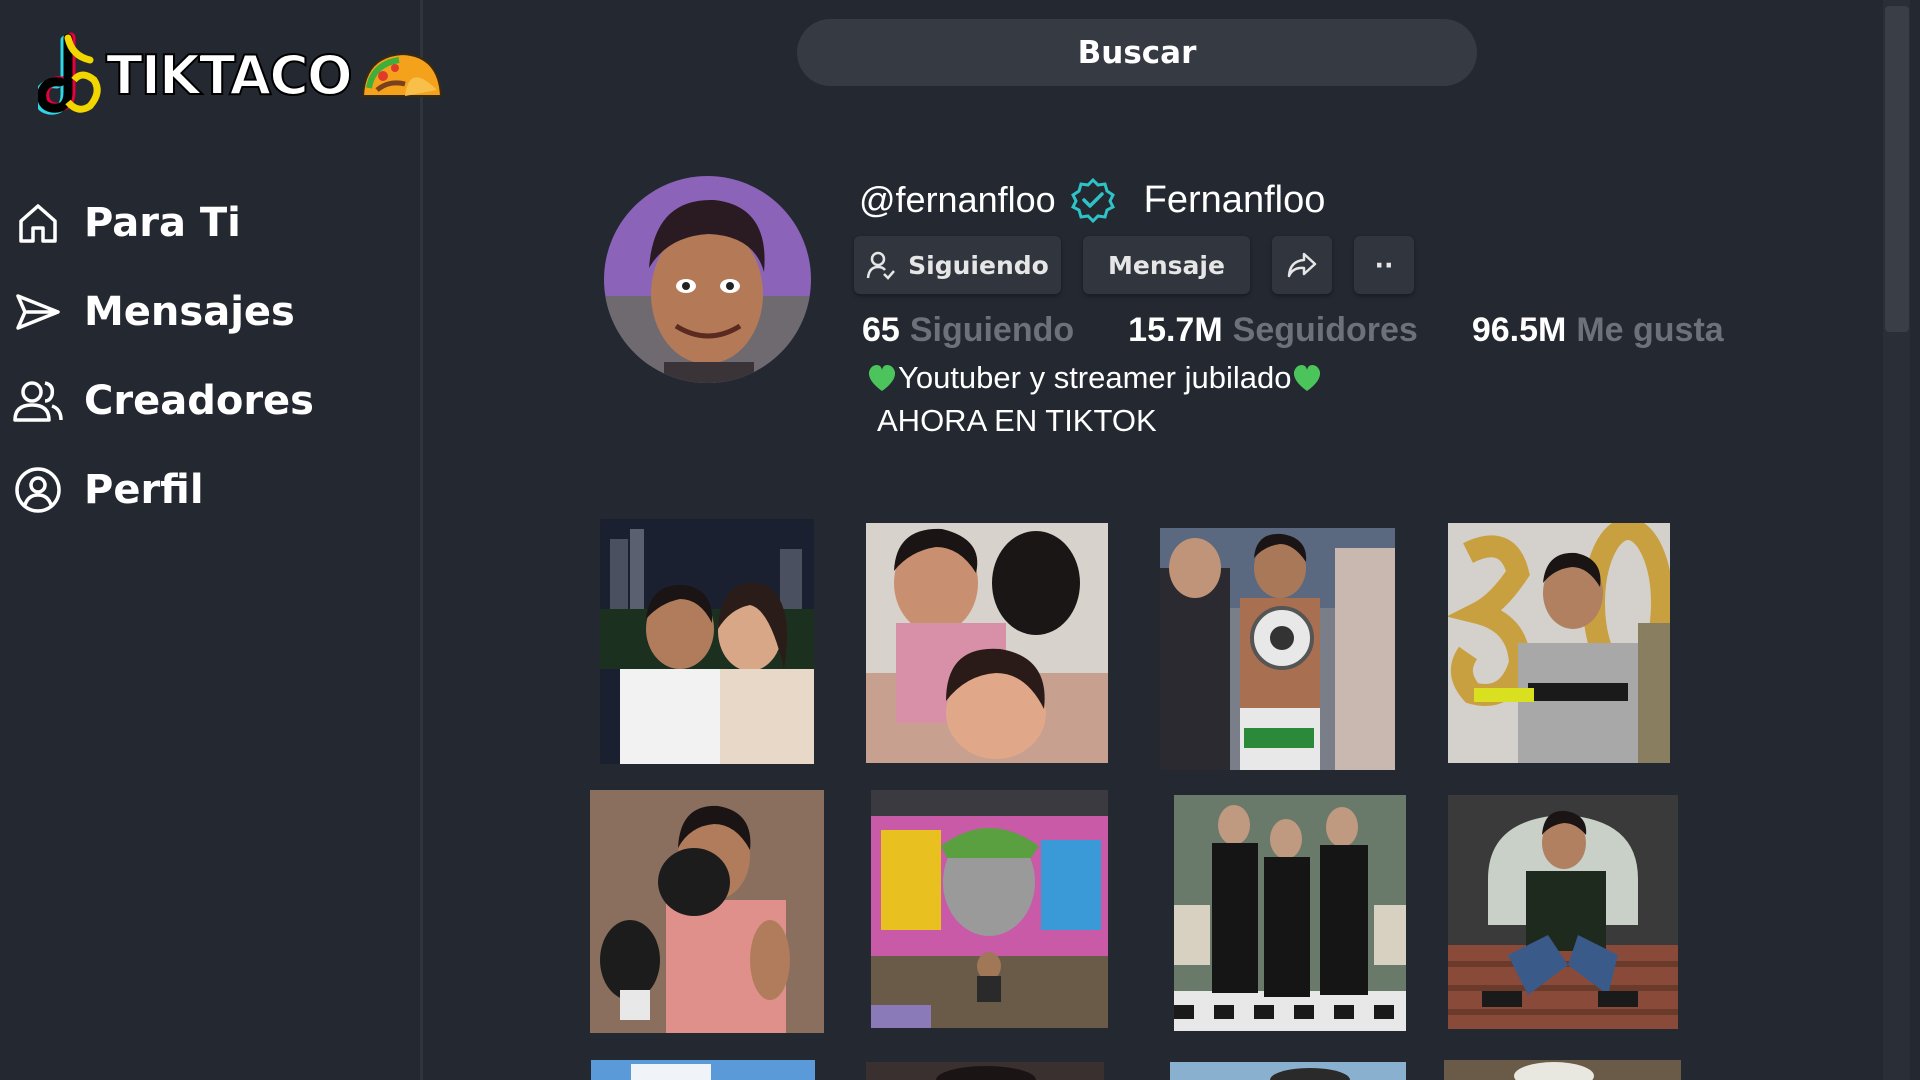  I want to click on profile-actions: Siguiendo Mensaje ··, so click(1145, 265).